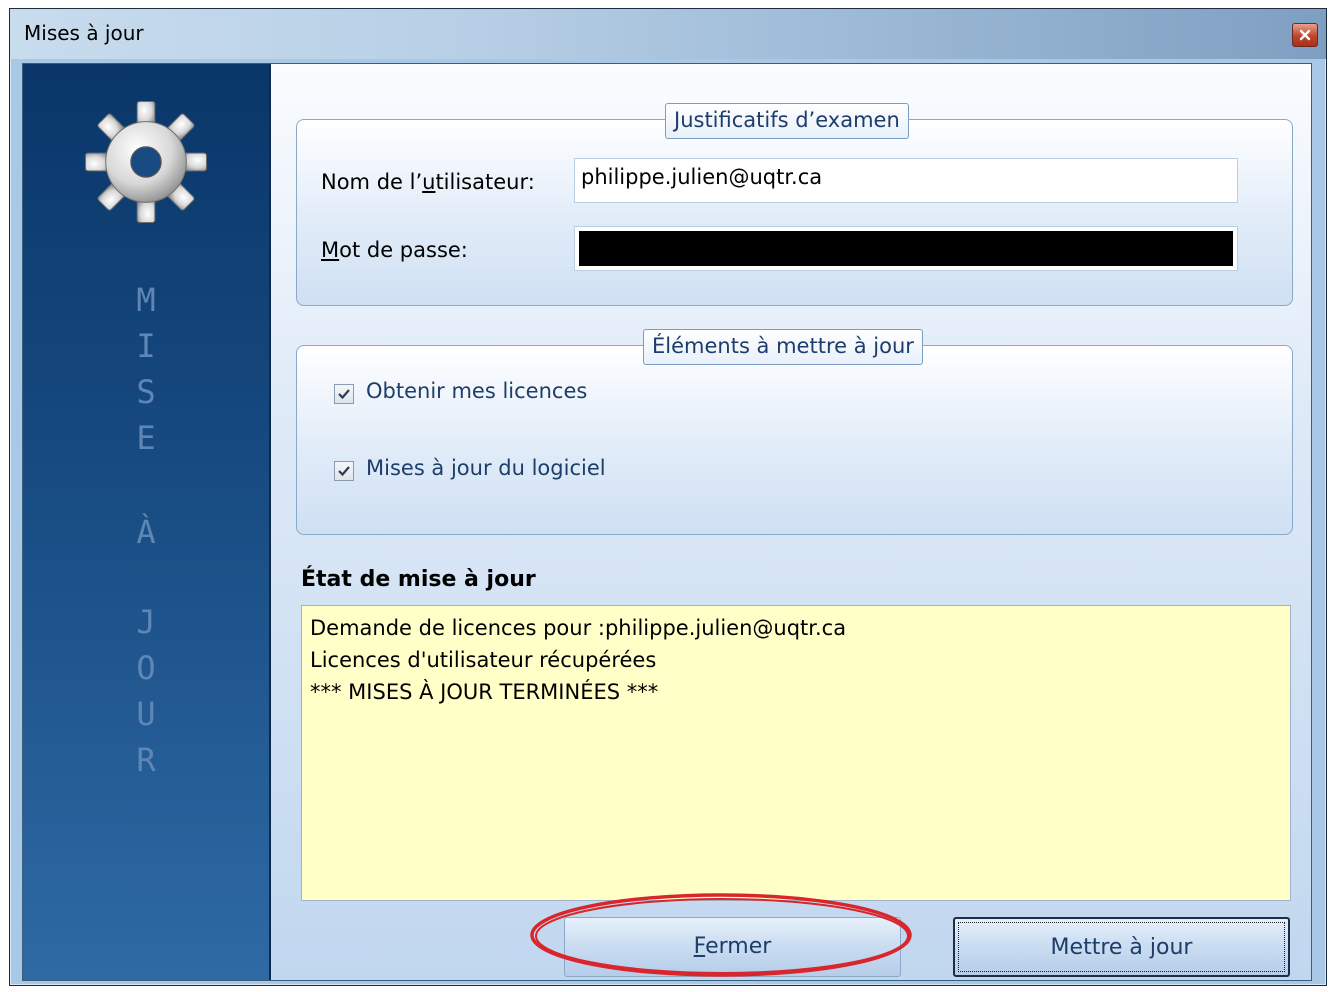 This screenshot has width=1336, height=992. I want to click on credentials-legend: Justificatifs d’examen, so click(787, 121).